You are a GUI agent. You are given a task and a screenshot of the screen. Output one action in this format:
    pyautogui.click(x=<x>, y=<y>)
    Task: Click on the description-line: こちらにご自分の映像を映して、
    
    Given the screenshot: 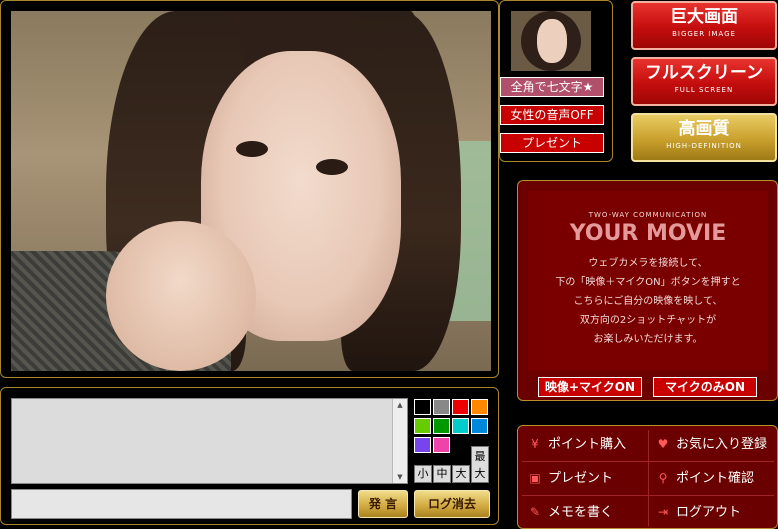 What is the action you would take?
    pyautogui.click(x=648, y=301)
    